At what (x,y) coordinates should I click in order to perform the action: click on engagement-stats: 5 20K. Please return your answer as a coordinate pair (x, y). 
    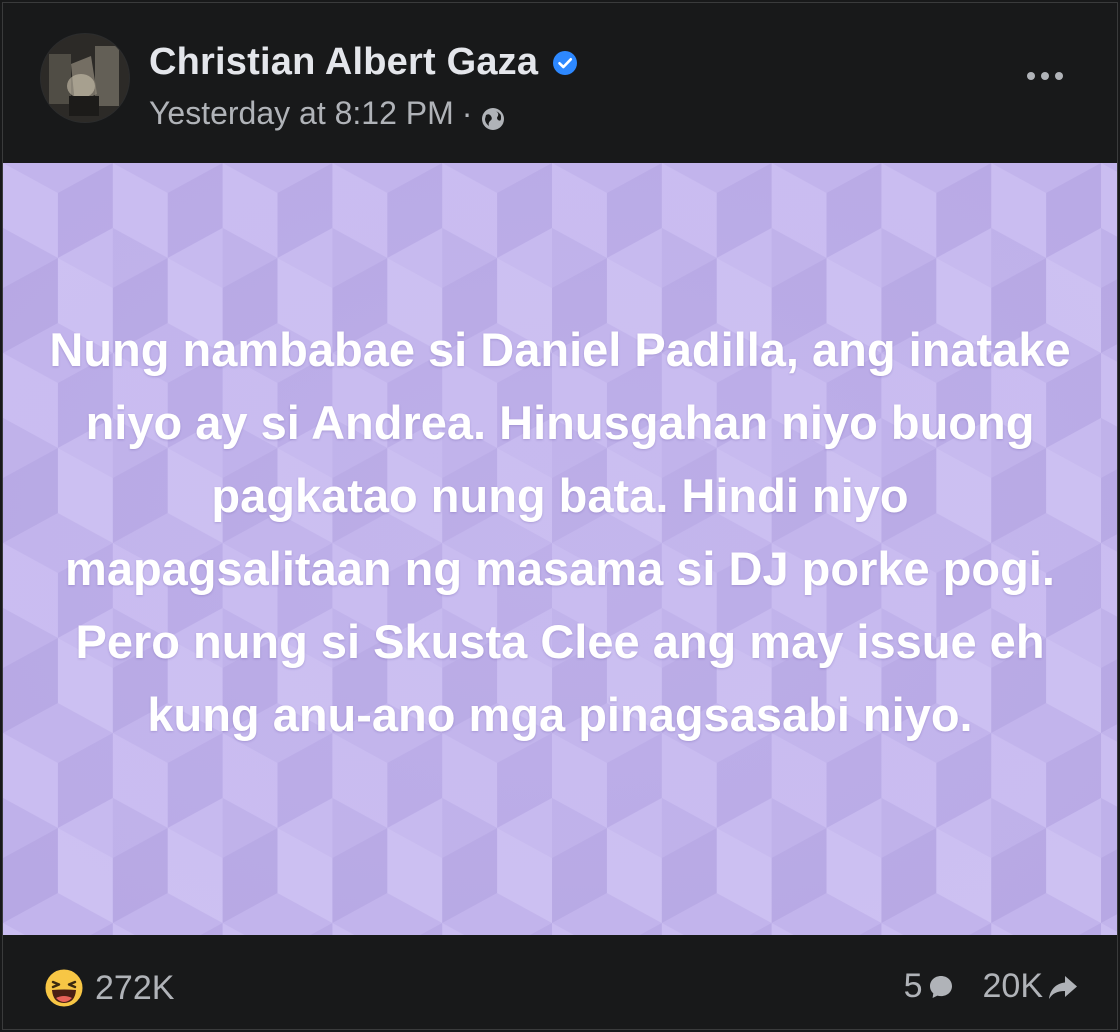
    Looking at the image, I should click on (991, 986).